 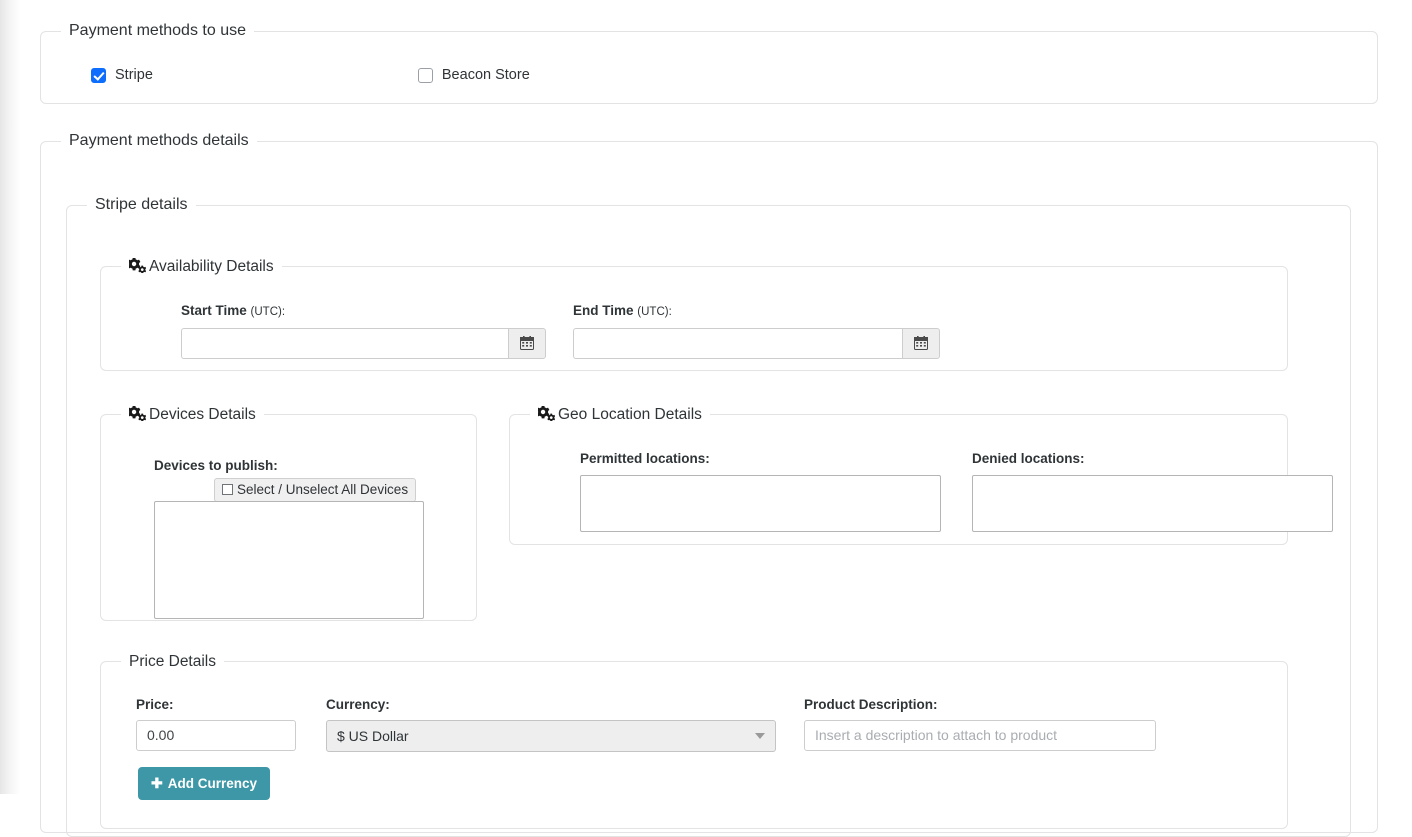 What do you see at coordinates (871, 704) in the screenshot?
I see `product-description-label: Product Description:` at bounding box center [871, 704].